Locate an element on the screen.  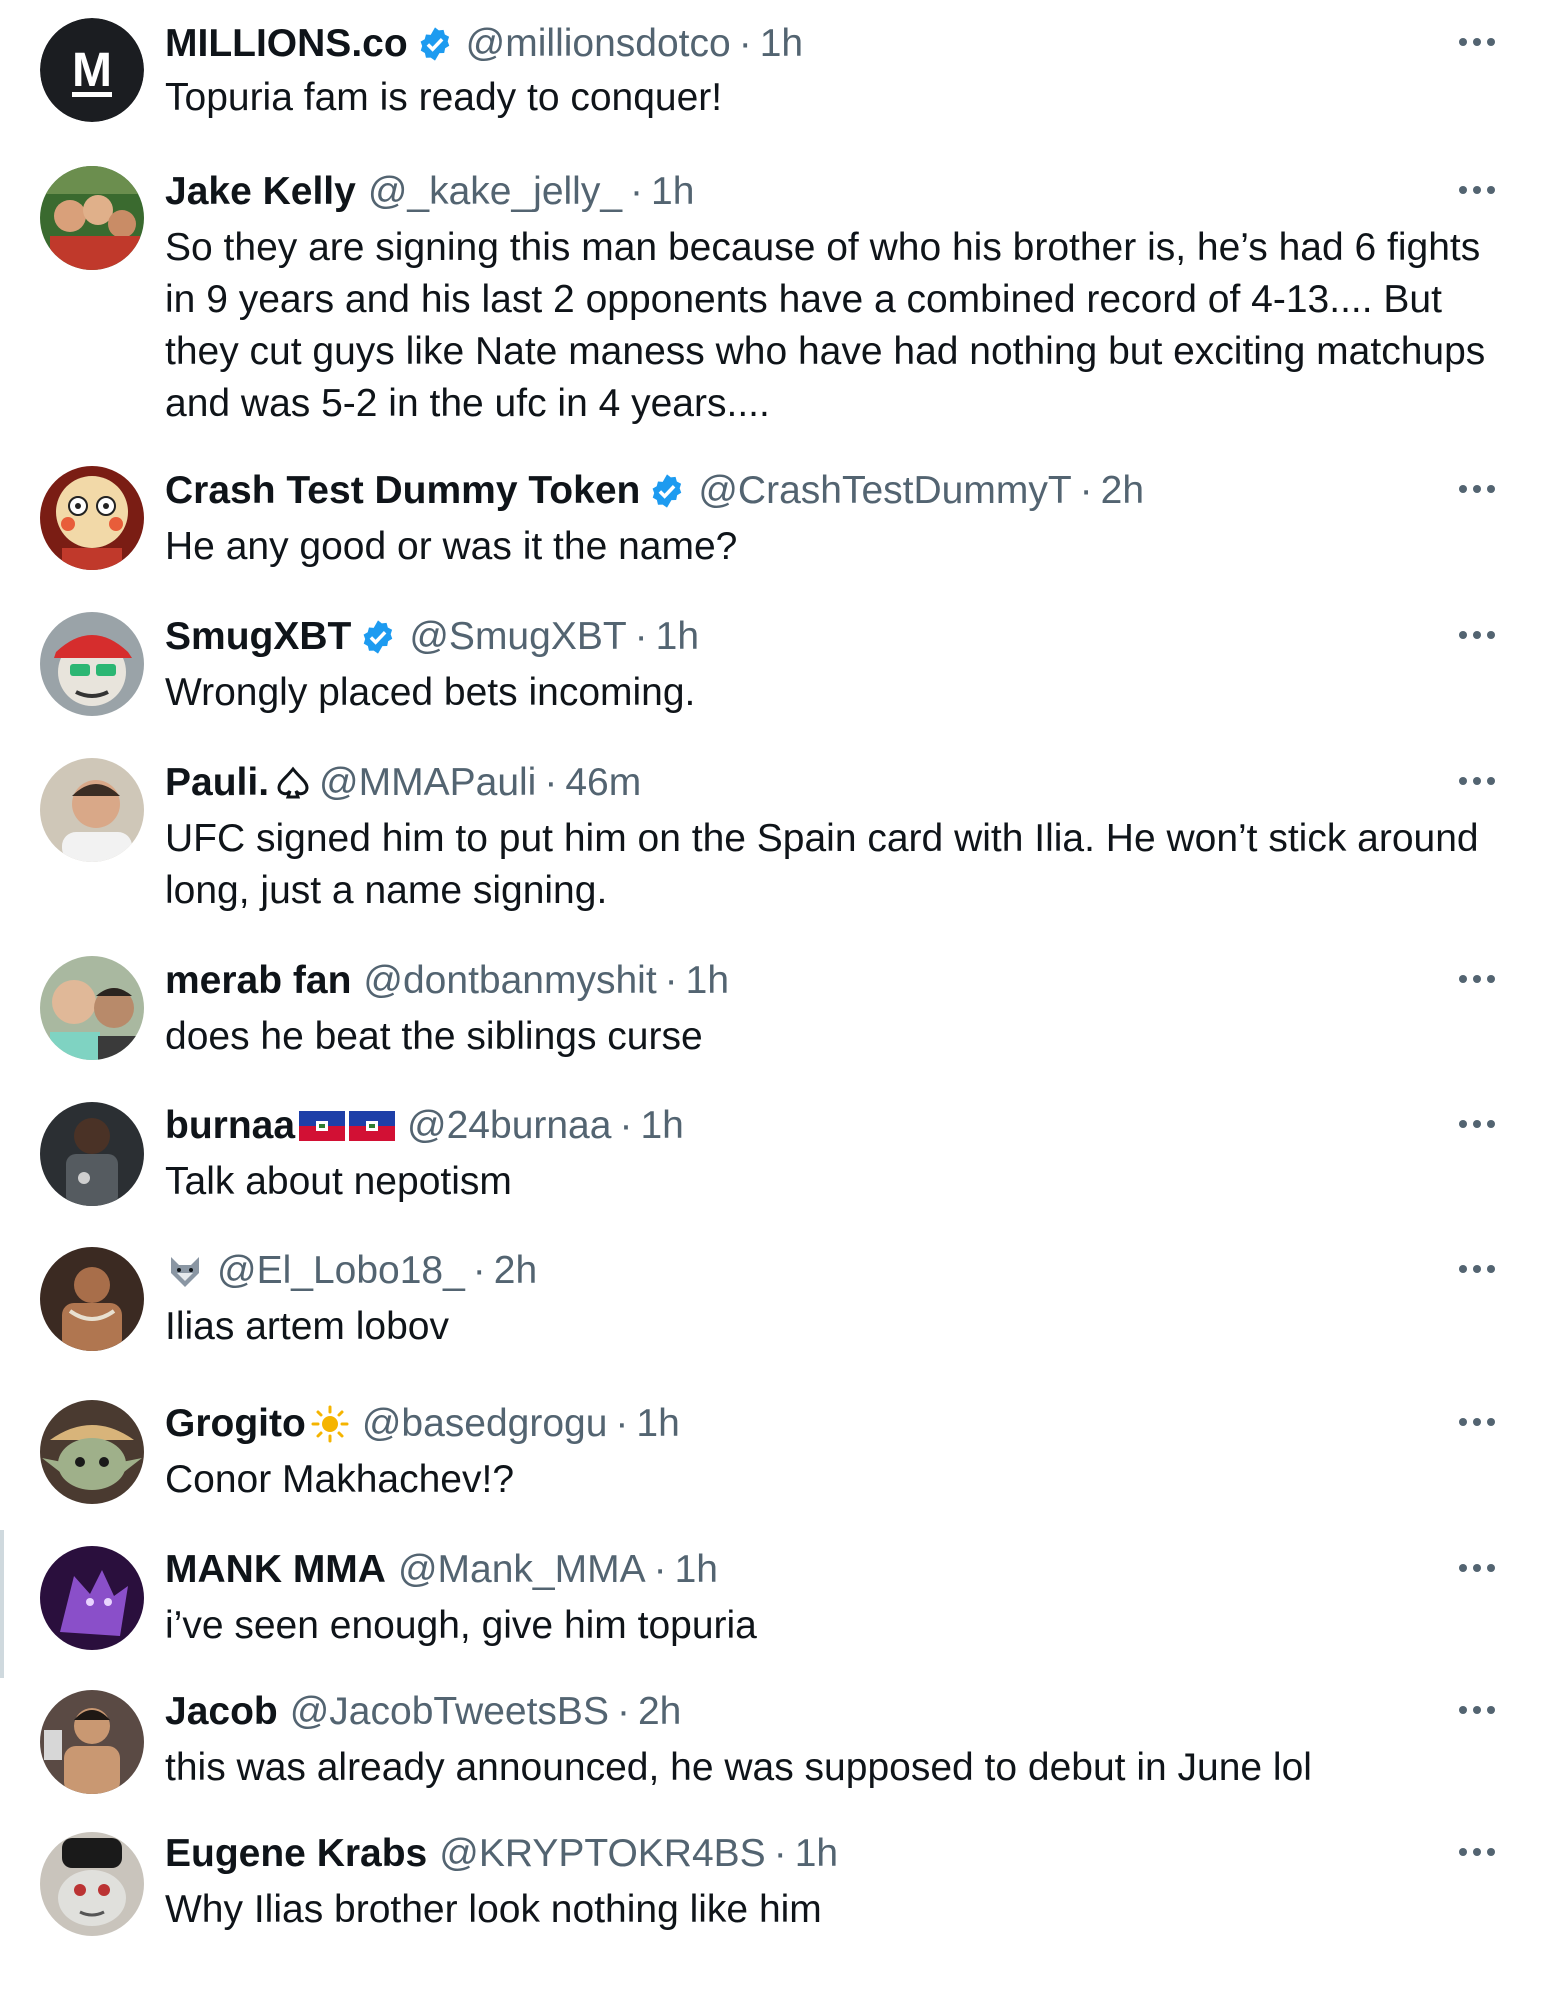
thread-divider is located at coordinates (2, 1604).